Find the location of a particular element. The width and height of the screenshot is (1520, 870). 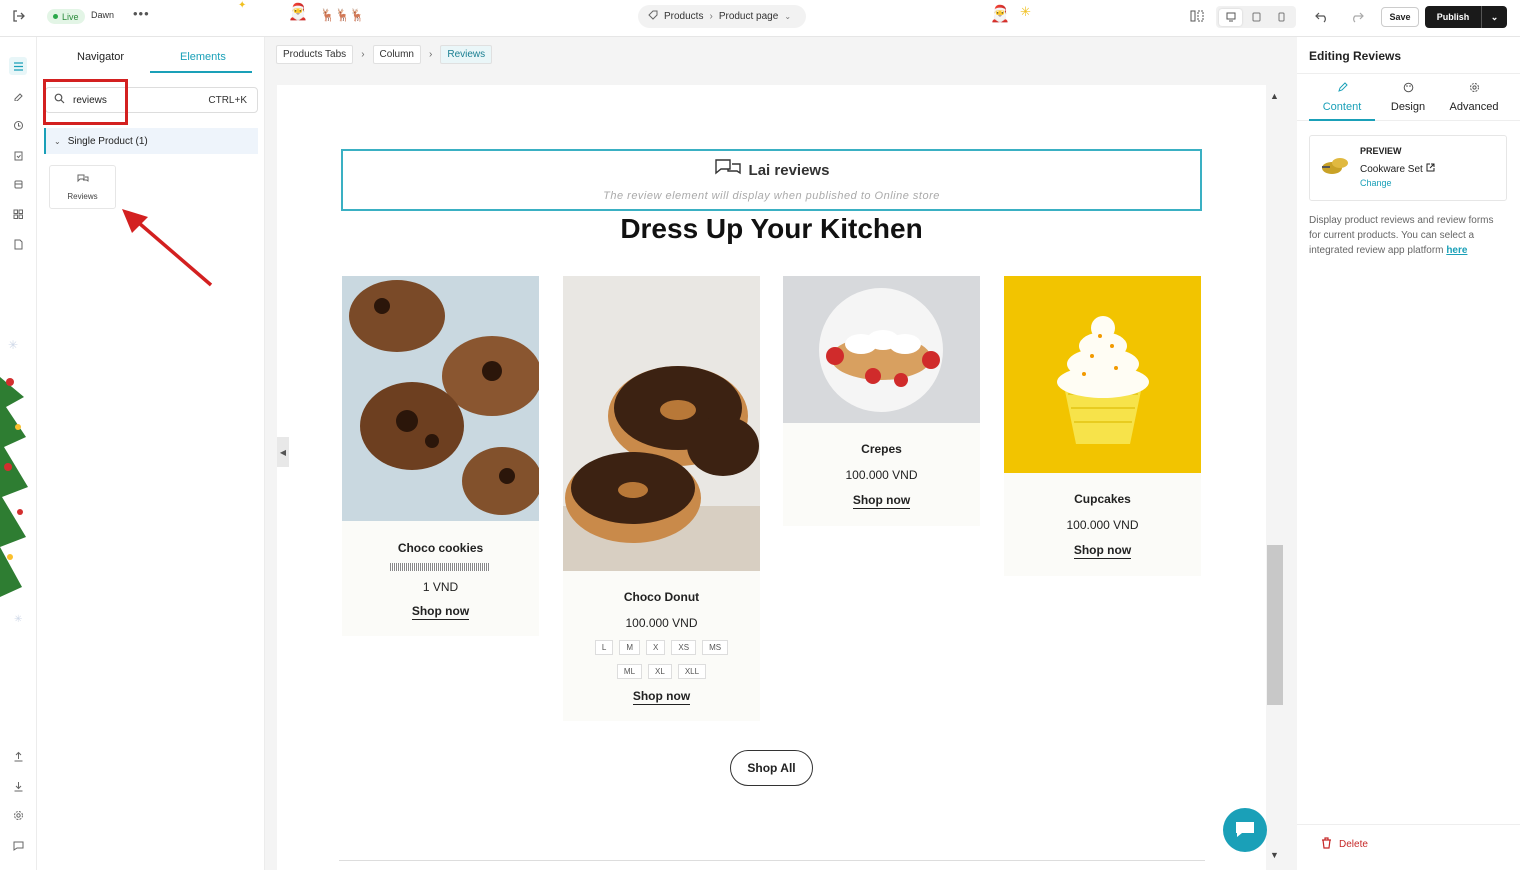

size-option: L is located at coordinates (604, 647).